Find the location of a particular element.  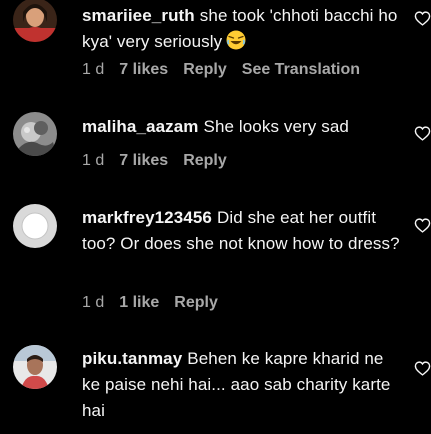

see-translation-button: See Translation is located at coordinates (301, 69).